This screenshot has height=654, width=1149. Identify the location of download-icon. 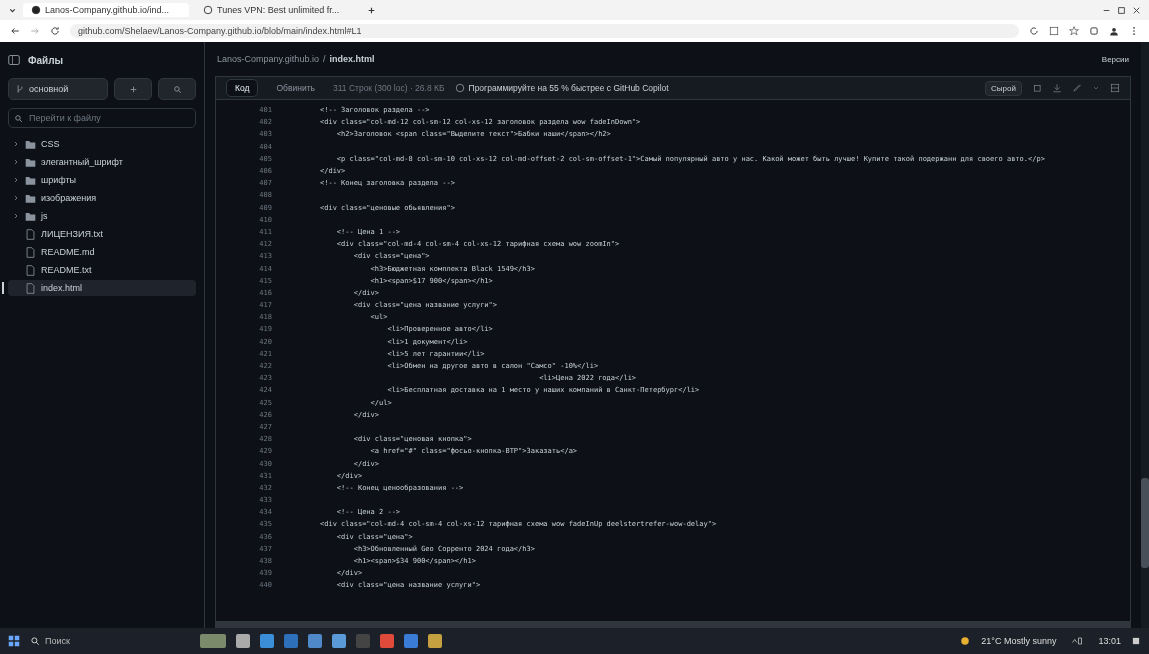
(1057, 88).